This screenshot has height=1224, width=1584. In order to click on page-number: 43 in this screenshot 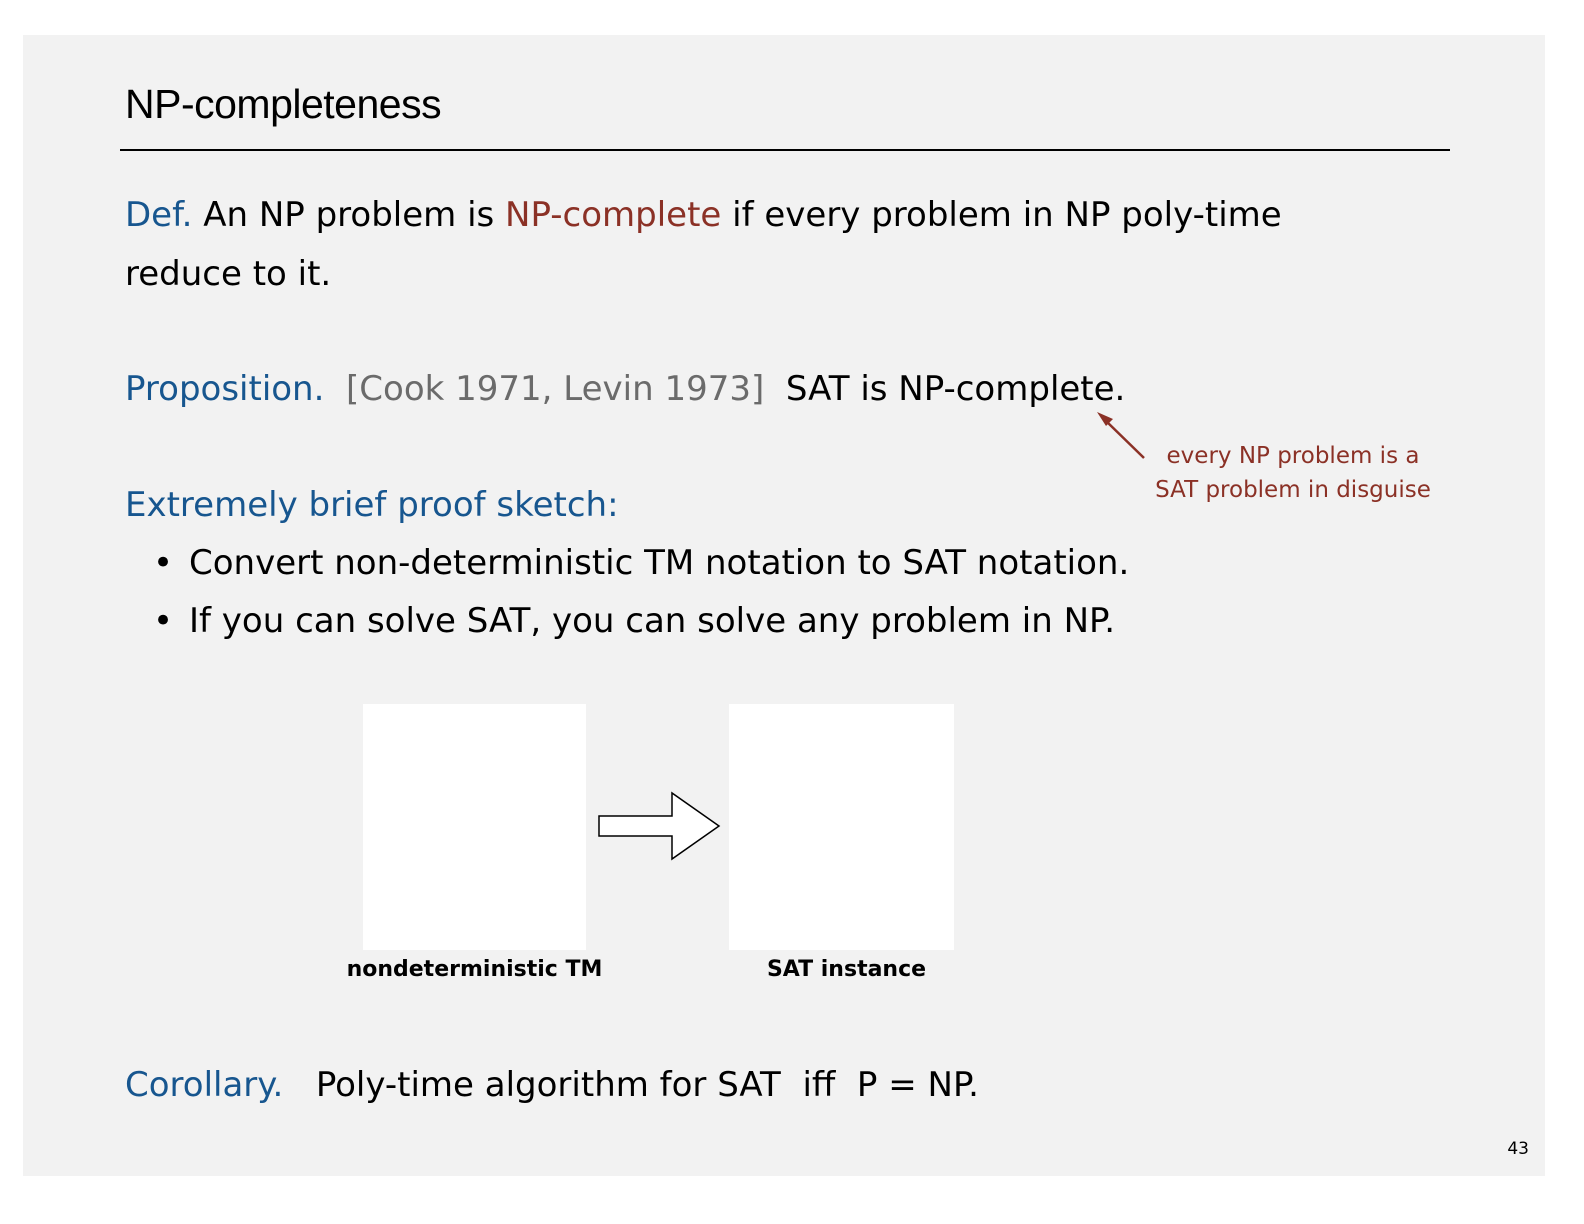, I will do `click(1518, 1149)`.